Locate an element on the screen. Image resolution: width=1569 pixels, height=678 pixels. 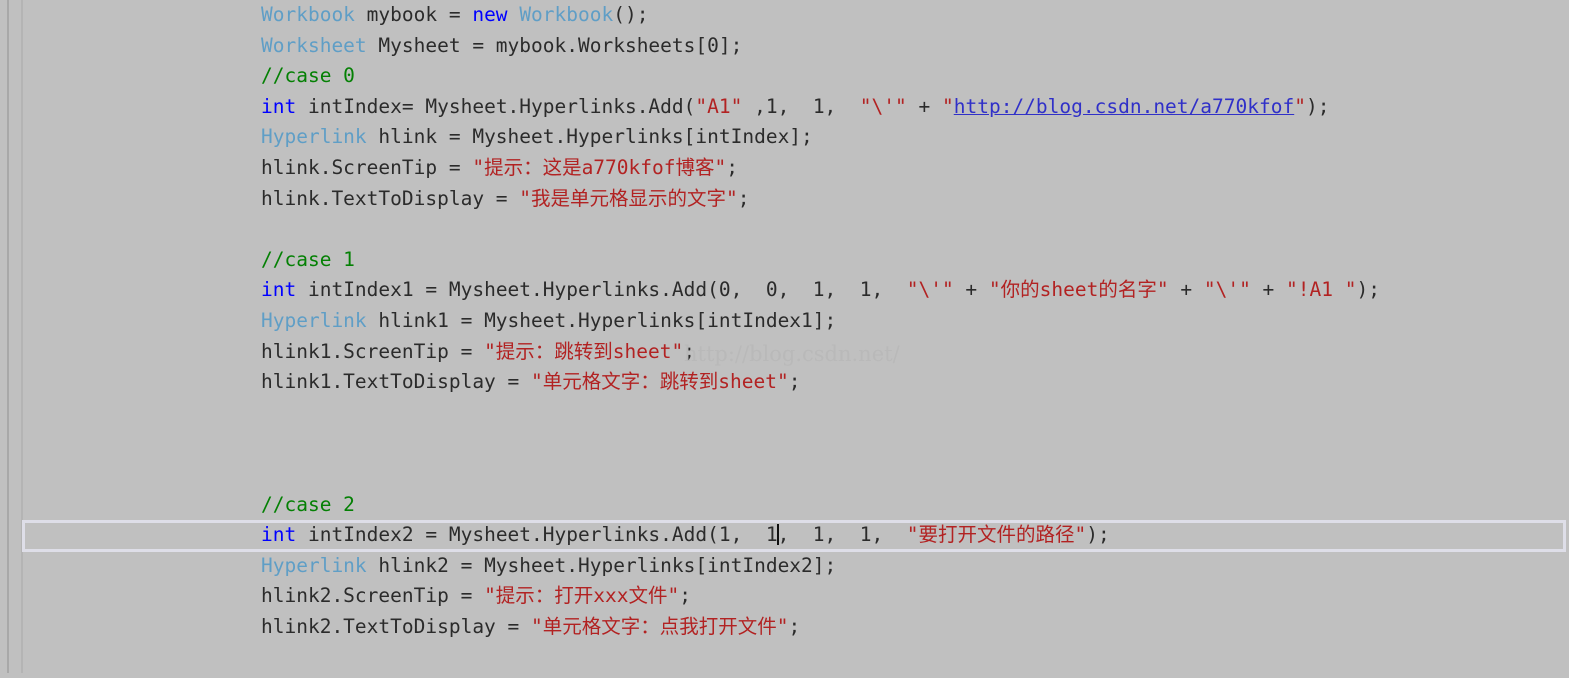
code-token-plain: hlink2.TextToDisplay = is located at coordinates (396, 626).